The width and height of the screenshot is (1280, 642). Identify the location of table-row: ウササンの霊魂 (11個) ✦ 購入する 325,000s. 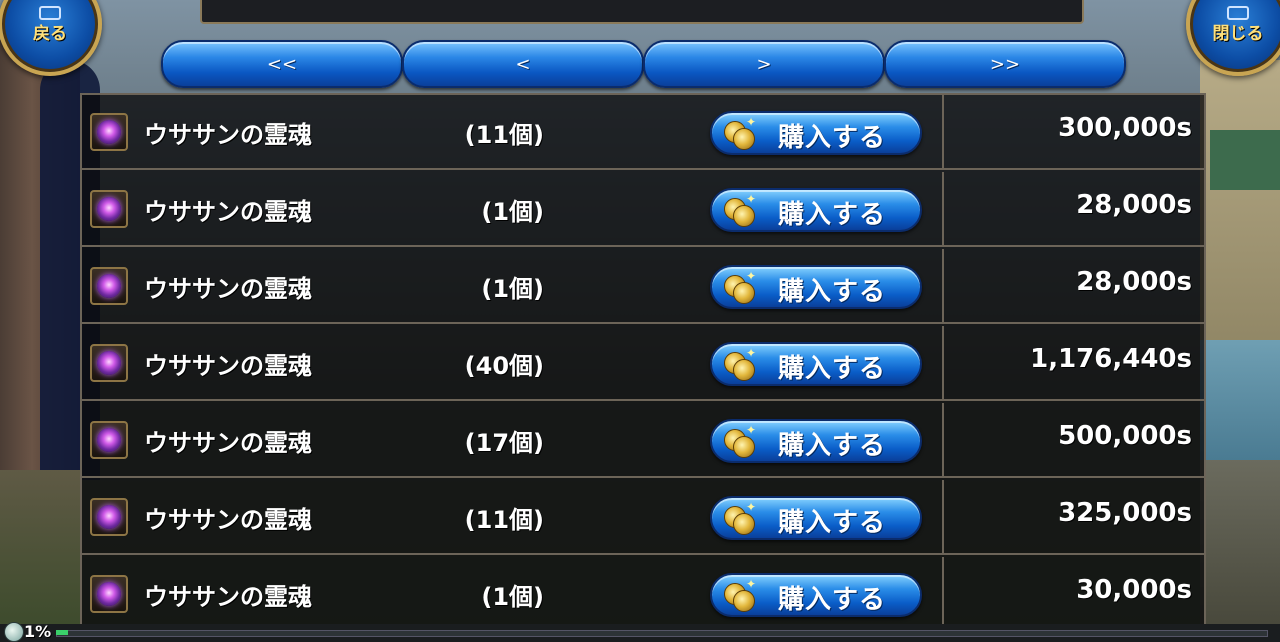
(643, 517).